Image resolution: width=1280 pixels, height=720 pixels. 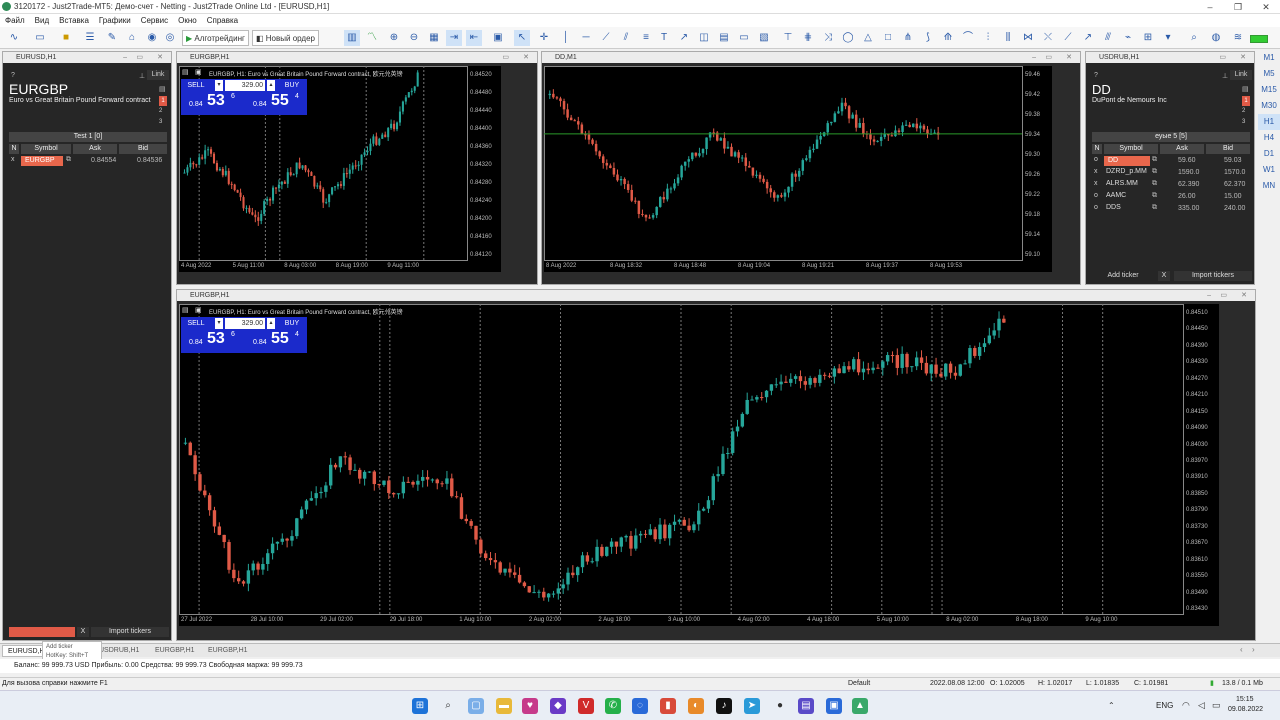 I want to click on gann-icon: ⋕, so click(x=808, y=38).